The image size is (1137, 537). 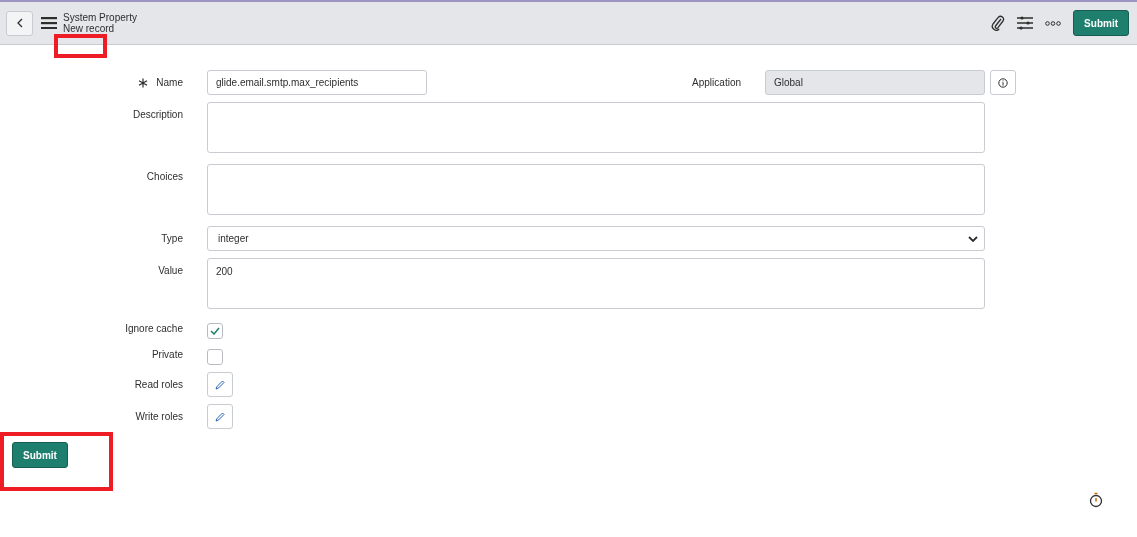 I want to click on chevron-down-icon, so click(x=973, y=238).